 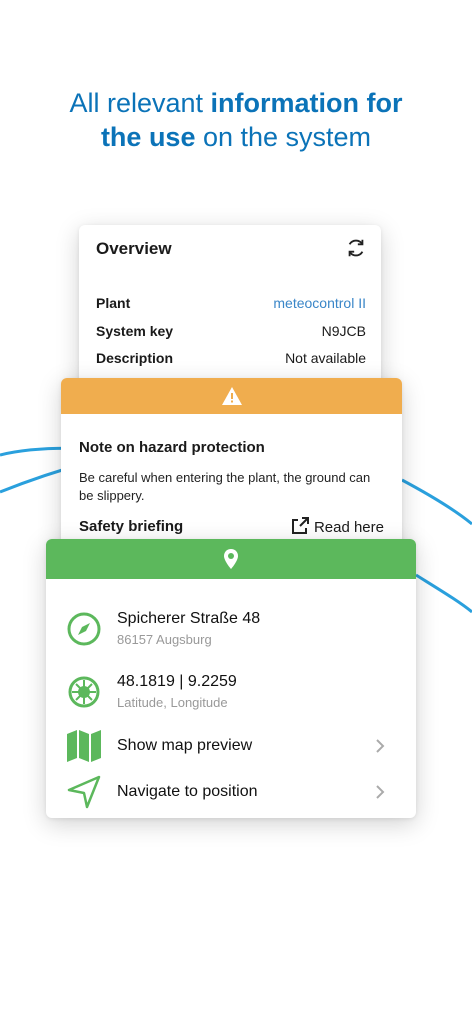 What do you see at coordinates (84, 628) in the screenshot?
I see `compass-icon` at bounding box center [84, 628].